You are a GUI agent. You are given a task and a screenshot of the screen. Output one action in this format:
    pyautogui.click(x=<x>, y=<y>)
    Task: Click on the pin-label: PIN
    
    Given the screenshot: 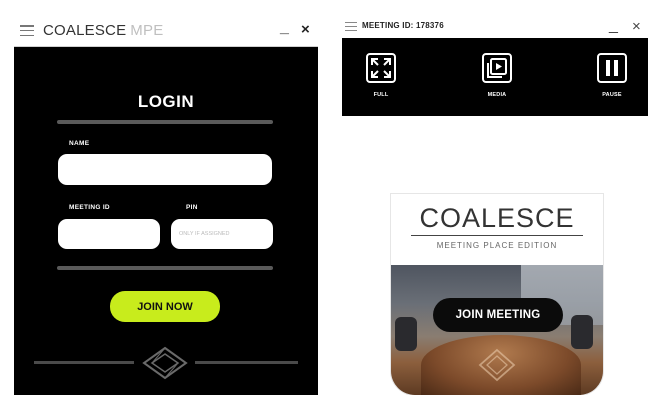 What is the action you would take?
    pyautogui.click(x=192, y=207)
    